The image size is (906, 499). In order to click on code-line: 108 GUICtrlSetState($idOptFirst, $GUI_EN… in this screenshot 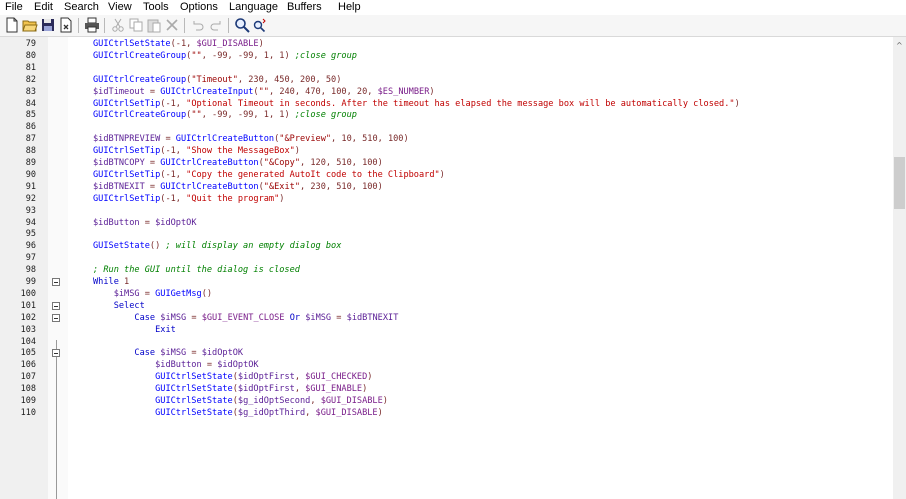, I will do `click(446, 390)`.